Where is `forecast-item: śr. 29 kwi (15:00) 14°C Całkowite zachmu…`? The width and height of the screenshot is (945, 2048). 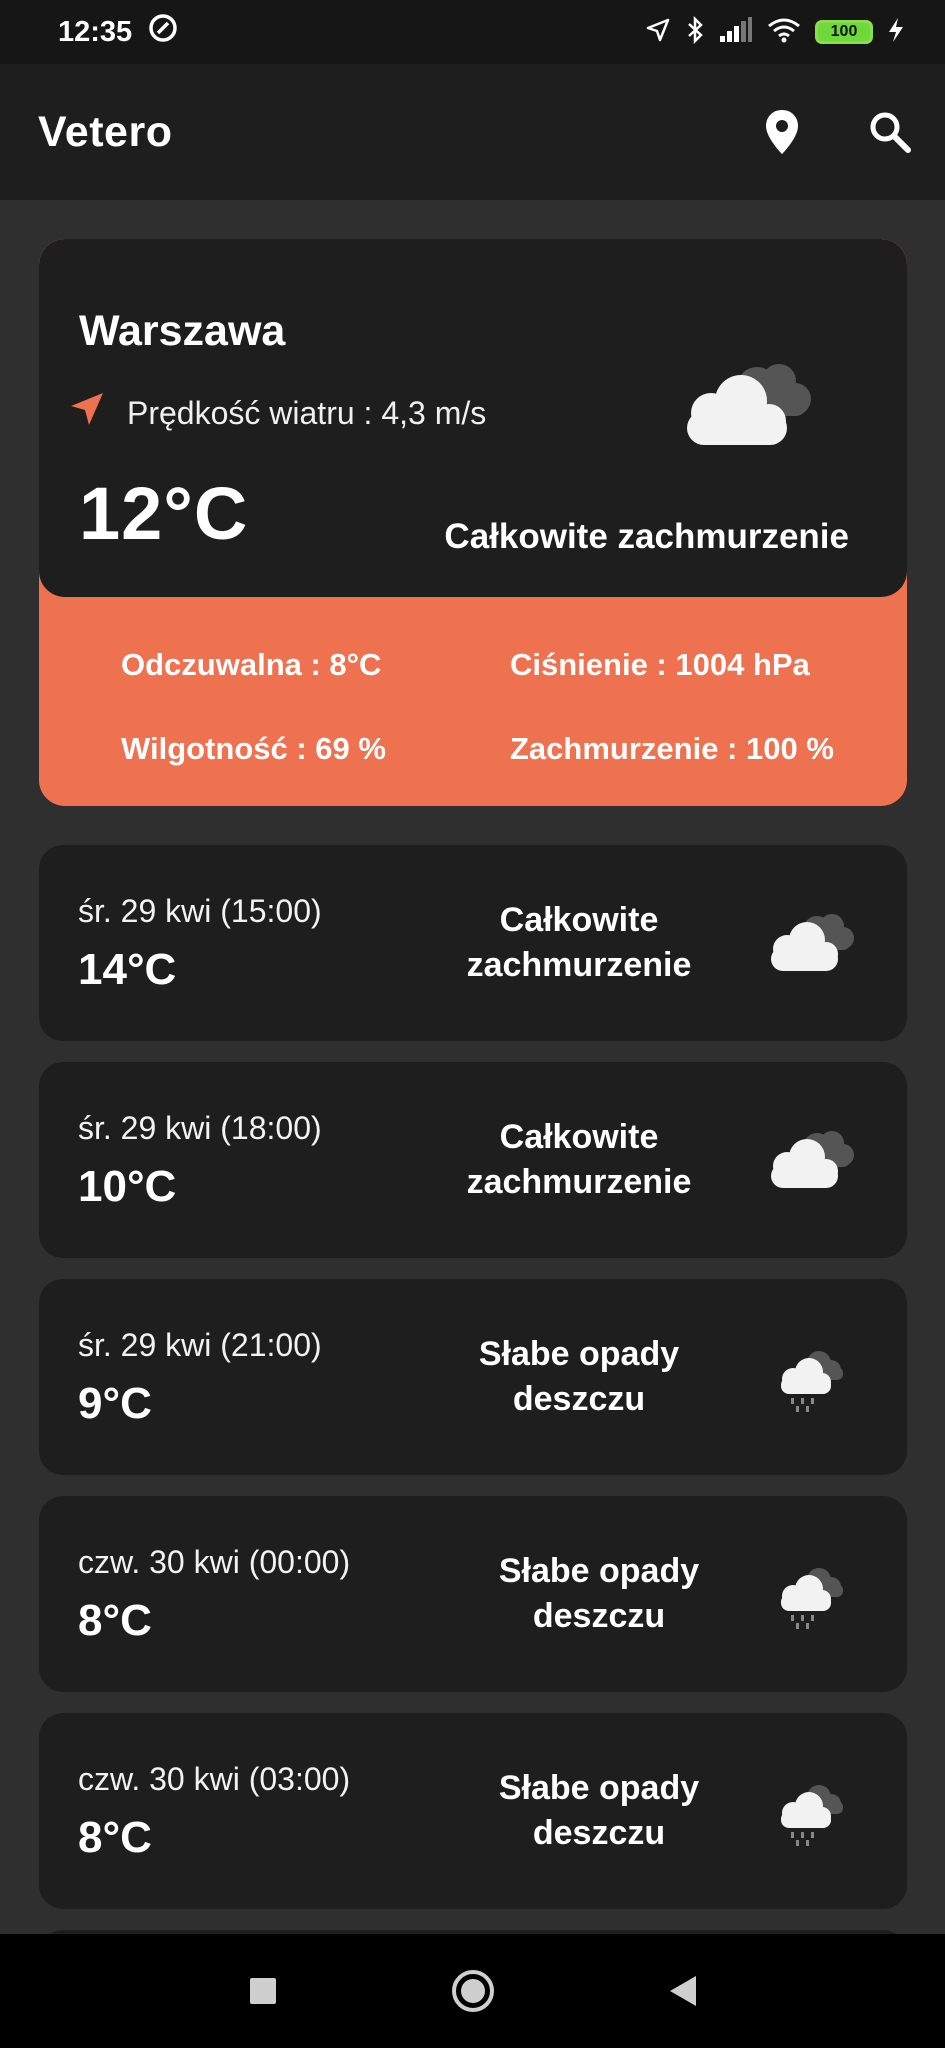 forecast-item: śr. 29 kwi (15:00) 14°C Całkowite zachmu… is located at coordinates (473, 943).